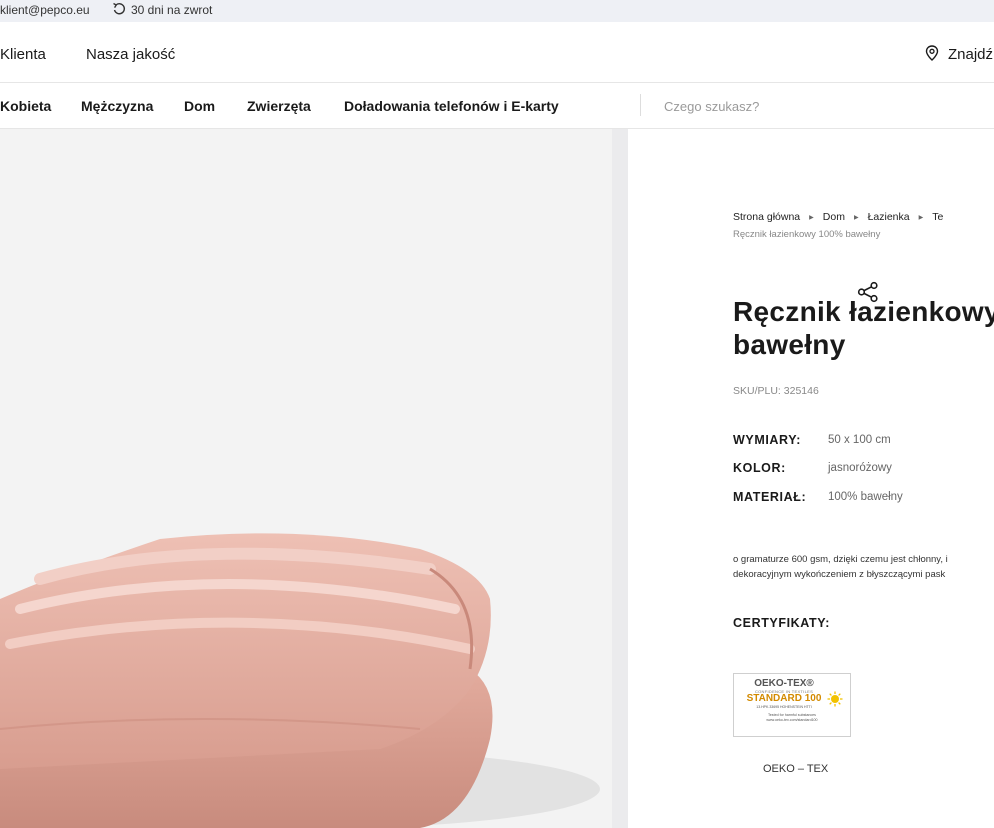 This screenshot has width=994, height=828. I want to click on attribute-key: KOLOR:, so click(759, 468).